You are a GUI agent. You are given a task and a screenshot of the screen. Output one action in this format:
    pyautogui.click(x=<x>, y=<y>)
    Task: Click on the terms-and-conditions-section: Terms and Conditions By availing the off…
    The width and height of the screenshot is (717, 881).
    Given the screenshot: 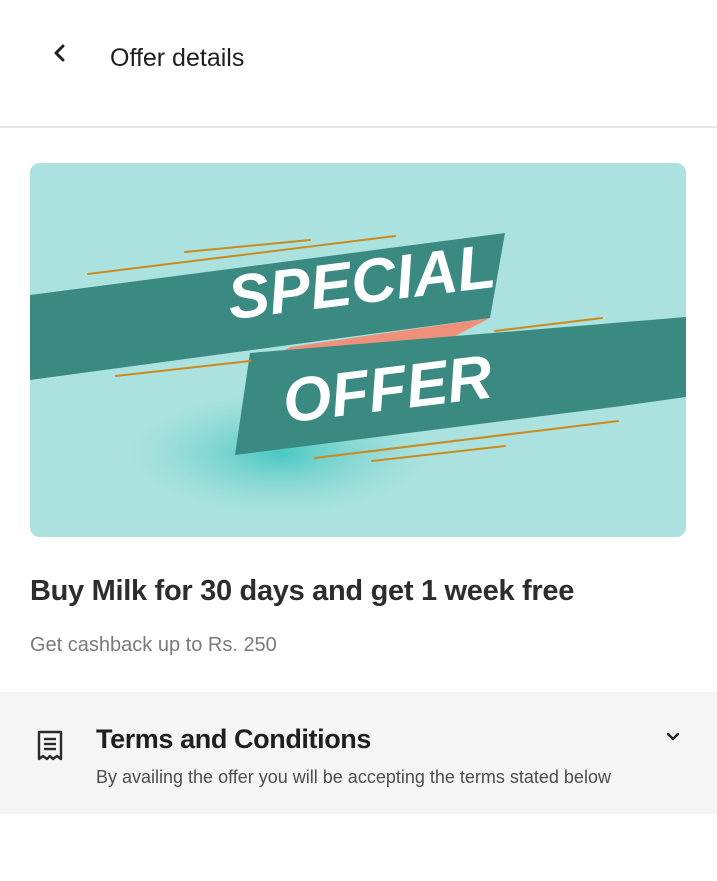 What is the action you would take?
    pyautogui.click(x=358, y=753)
    